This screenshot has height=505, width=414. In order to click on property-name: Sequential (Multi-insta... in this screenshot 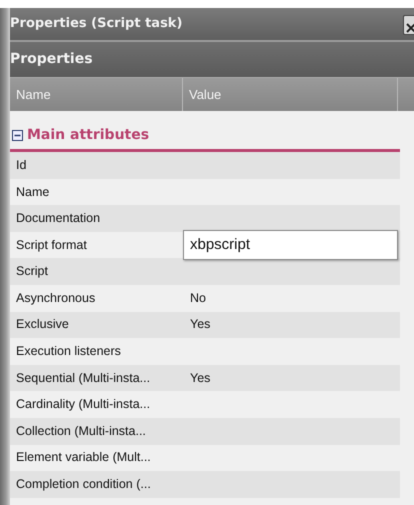, I will do `click(83, 378)`.